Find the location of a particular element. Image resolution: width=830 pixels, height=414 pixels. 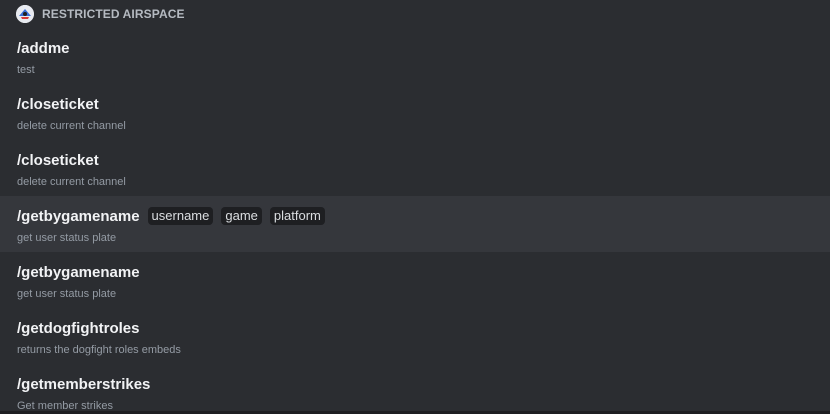

command-row: /addme test is located at coordinates (415, 56).